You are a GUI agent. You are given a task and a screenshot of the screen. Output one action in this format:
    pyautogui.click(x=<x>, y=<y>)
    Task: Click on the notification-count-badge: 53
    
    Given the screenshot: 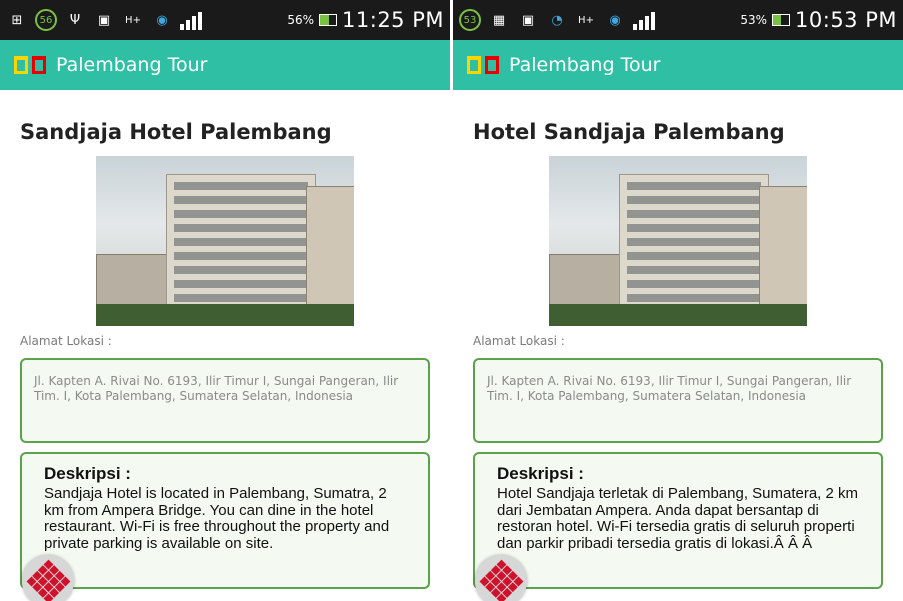 What is the action you would take?
    pyautogui.click(x=470, y=20)
    